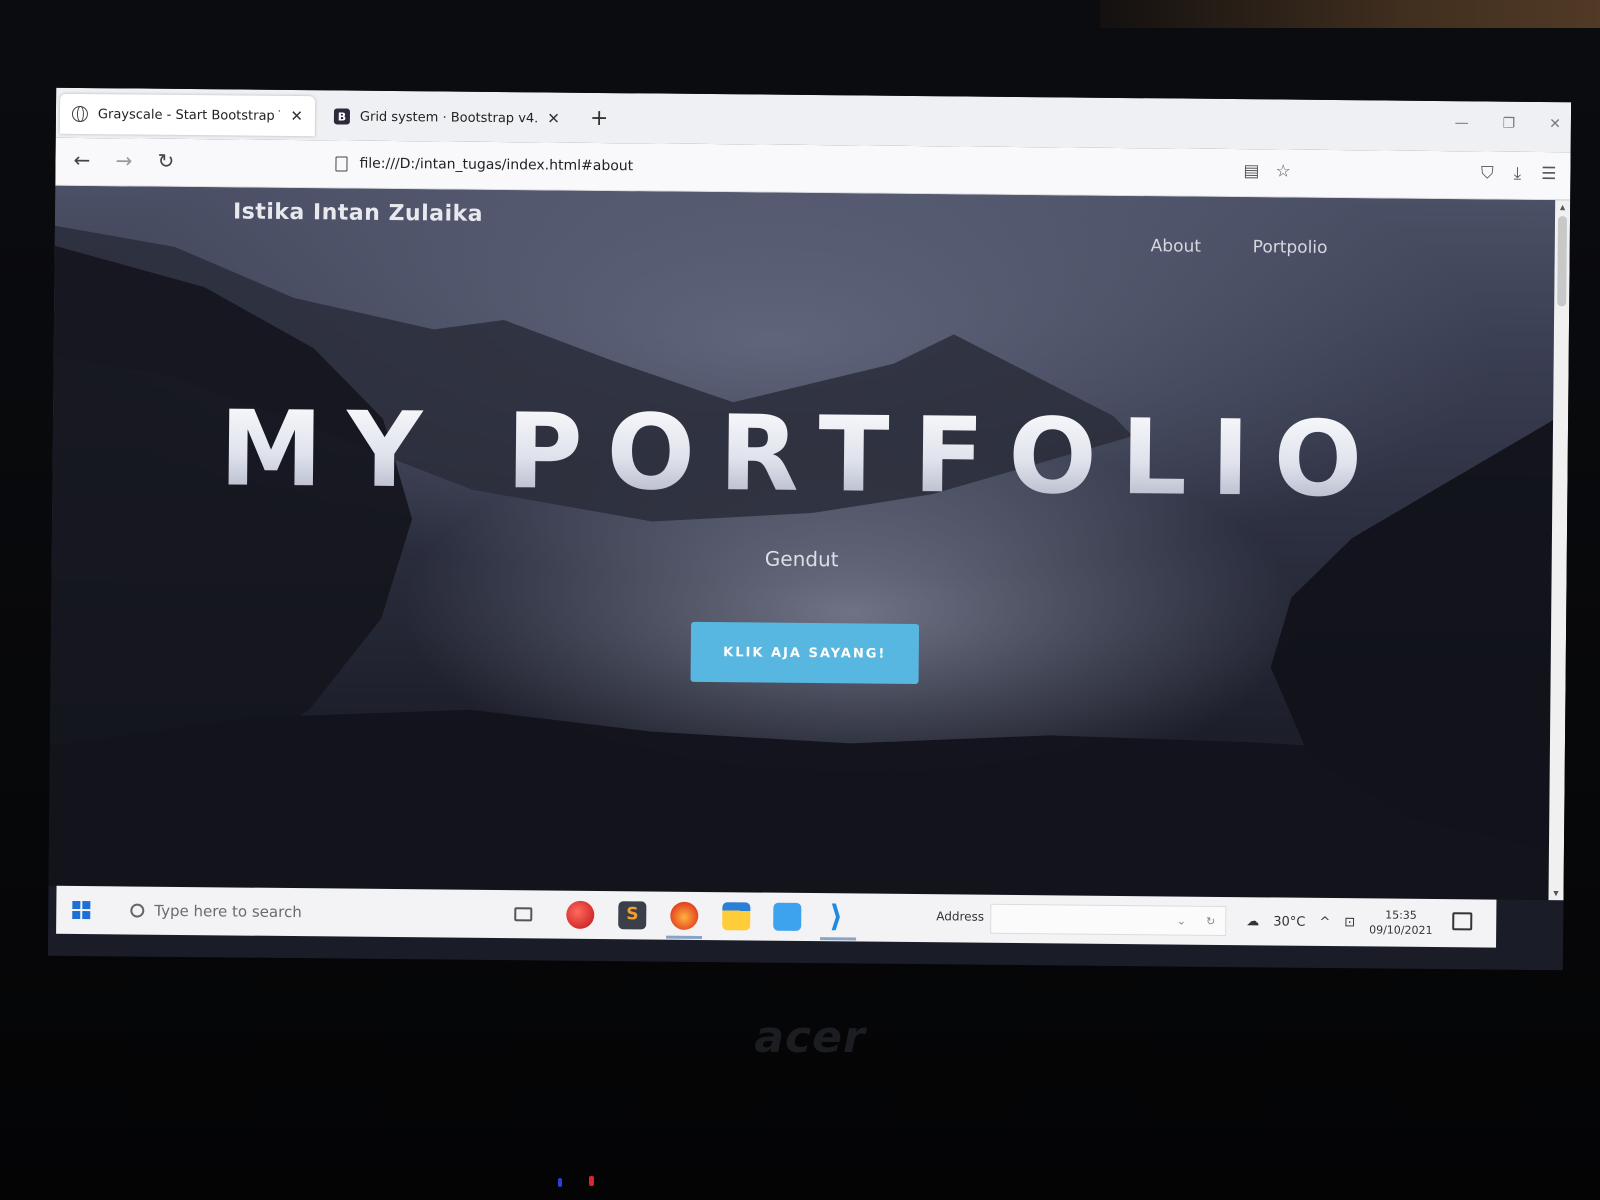 This screenshot has width=1600, height=1200. I want to click on background-glare, so click(1350, 14).